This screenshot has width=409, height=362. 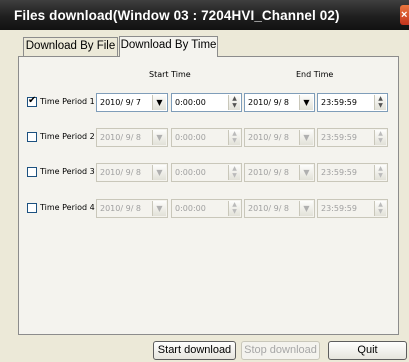 What do you see at coordinates (67, 101) in the screenshot?
I see `time-period-1-label: Time Period 1` at bounding box center [67, 101].